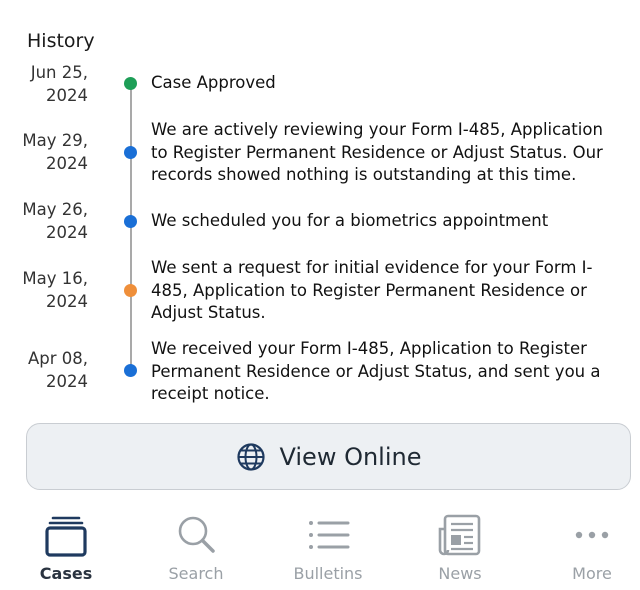 The width and height of the screenshot is (640, 590). I want to click on event-date-line: May 26,, so click(55, 209).